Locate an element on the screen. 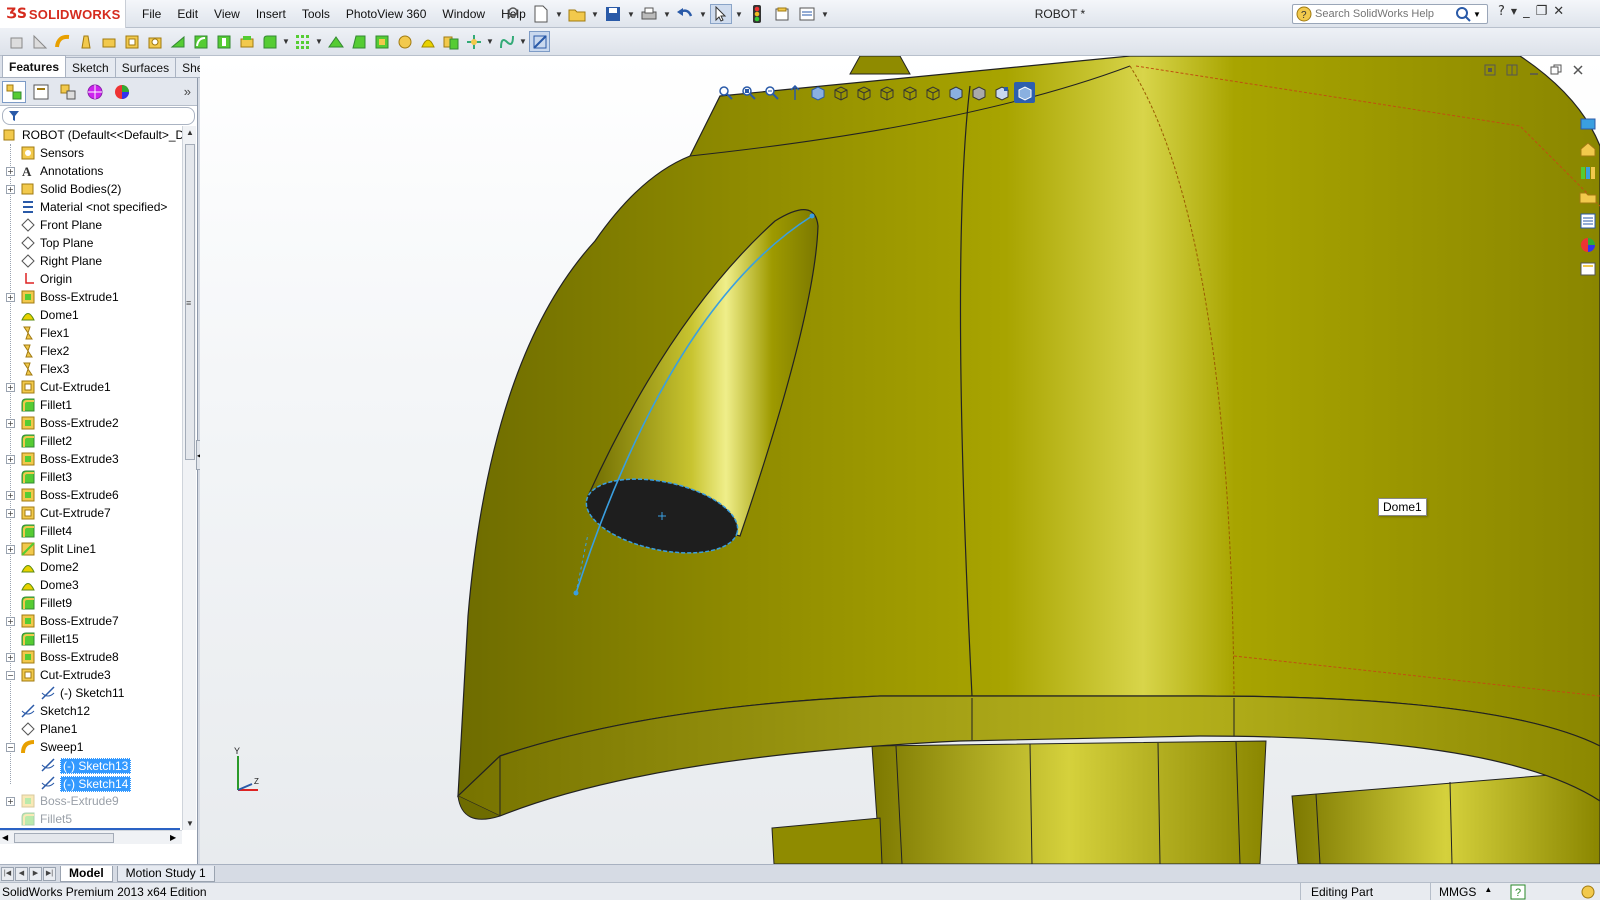 The width and height of the screenshot is (1600, 900). configuration-manager-tab-icon is located at coordinates (68, 92).